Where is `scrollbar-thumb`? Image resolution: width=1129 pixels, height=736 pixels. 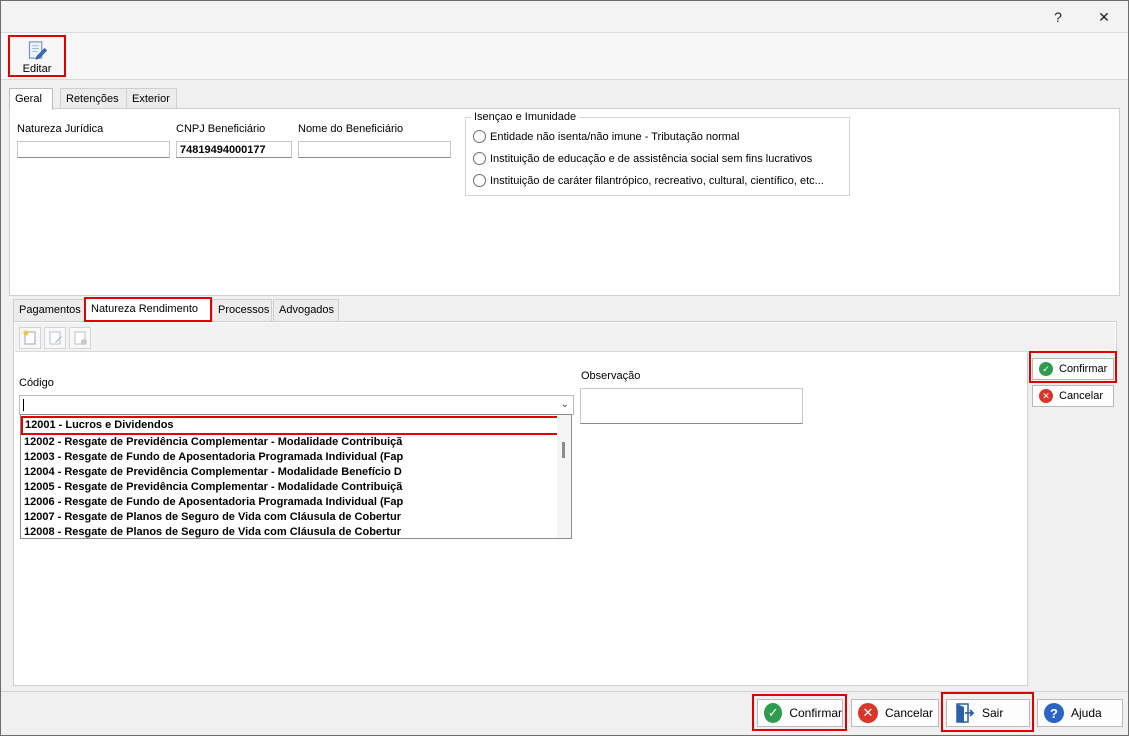
scrollbar-thumb is located at coordinates (563, 450).